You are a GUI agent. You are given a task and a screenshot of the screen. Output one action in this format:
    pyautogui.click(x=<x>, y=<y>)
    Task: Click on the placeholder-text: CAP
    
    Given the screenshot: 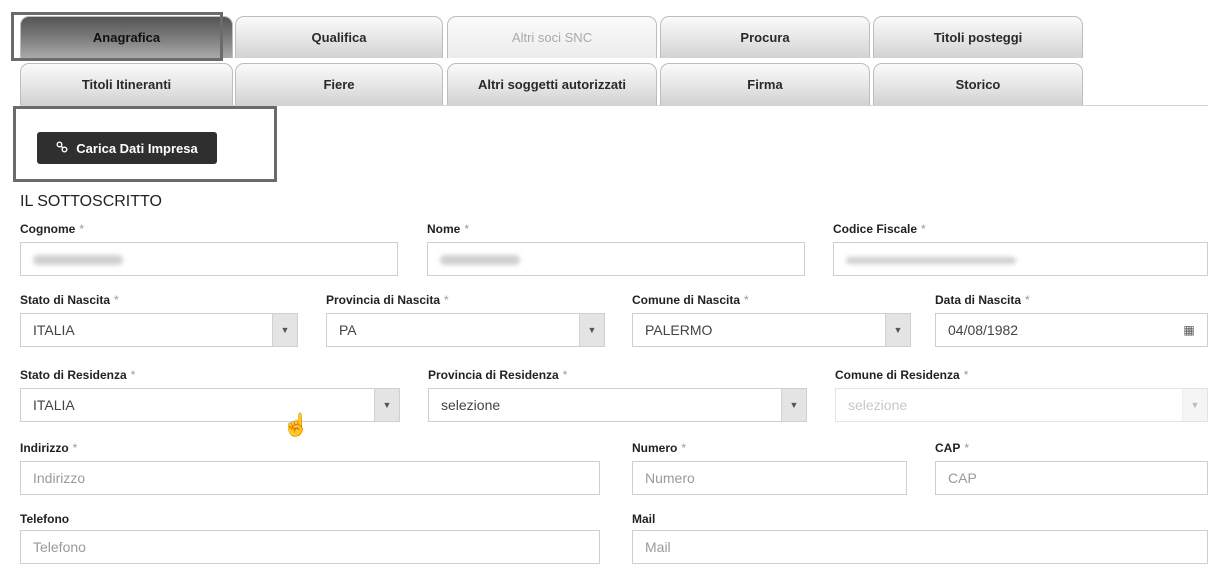 What is the action you would take?
    pyautogui.click(x=962, y=478)
    